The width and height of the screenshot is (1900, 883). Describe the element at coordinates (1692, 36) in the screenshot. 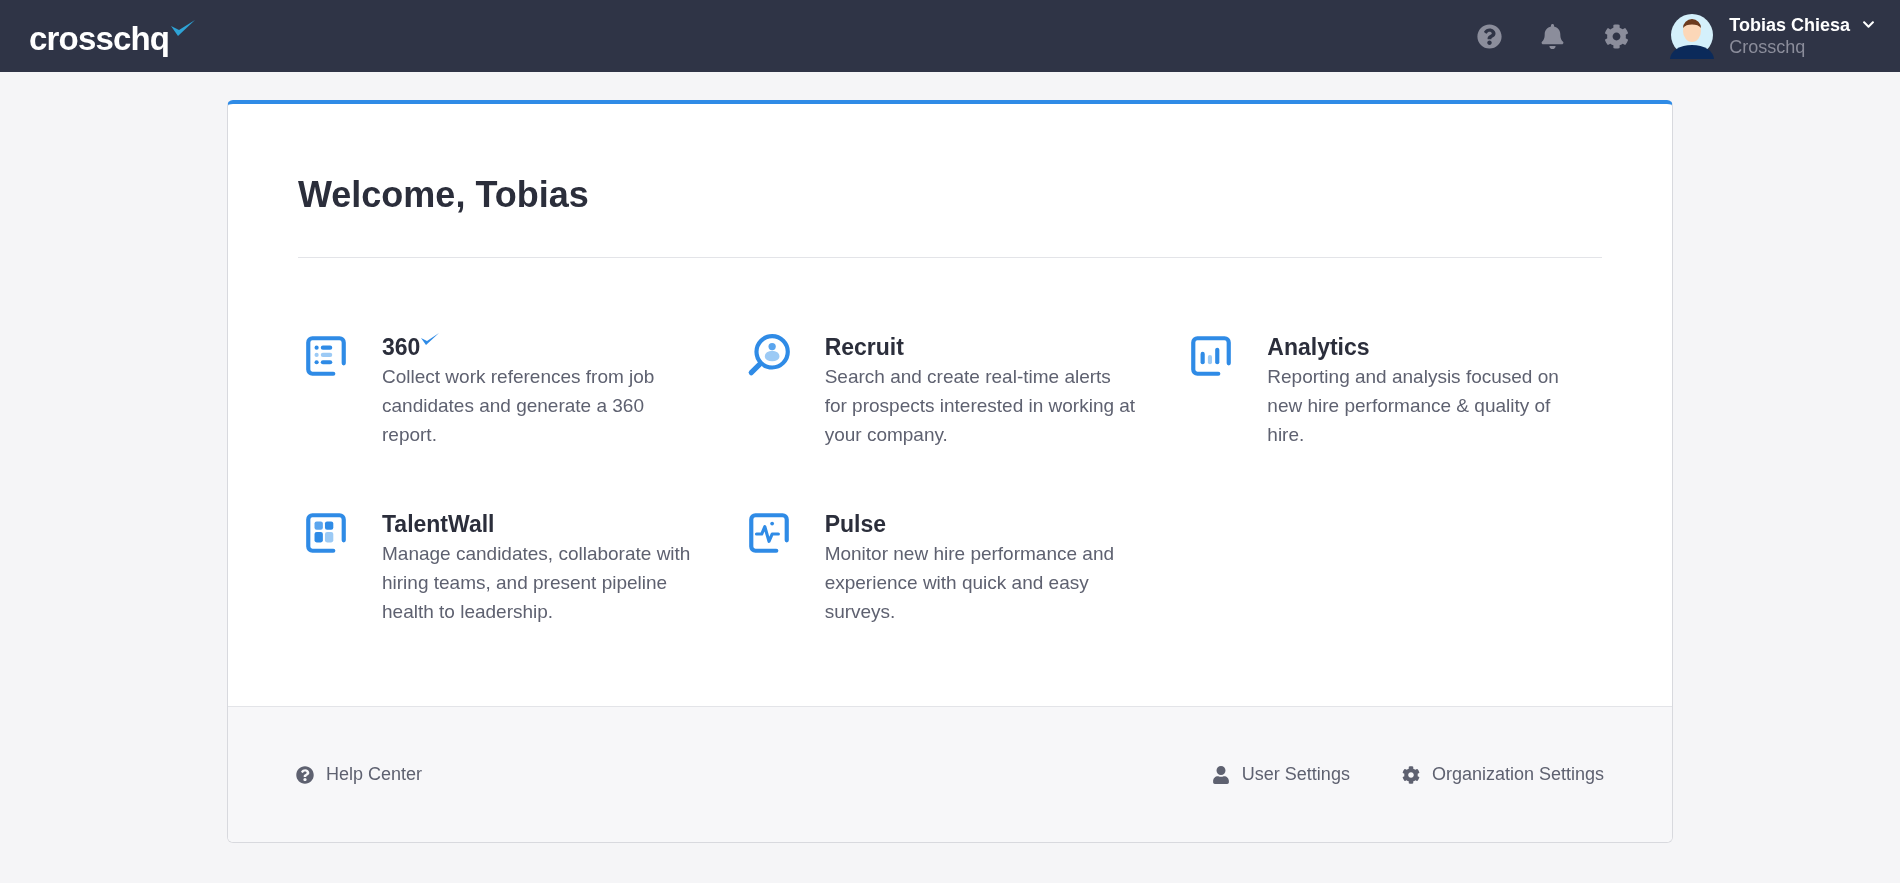

I see `avatar-silhouette` at that location.